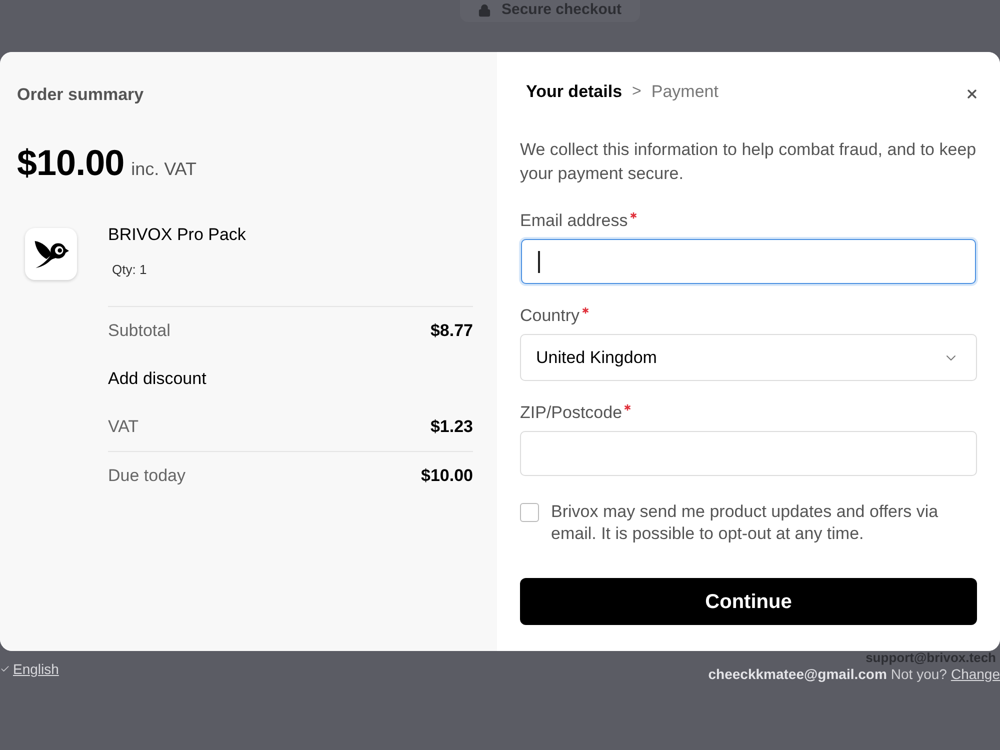 The width and height of the screenshot is (1000, 750). I want to click on field-label: Country, so click(550, 316).